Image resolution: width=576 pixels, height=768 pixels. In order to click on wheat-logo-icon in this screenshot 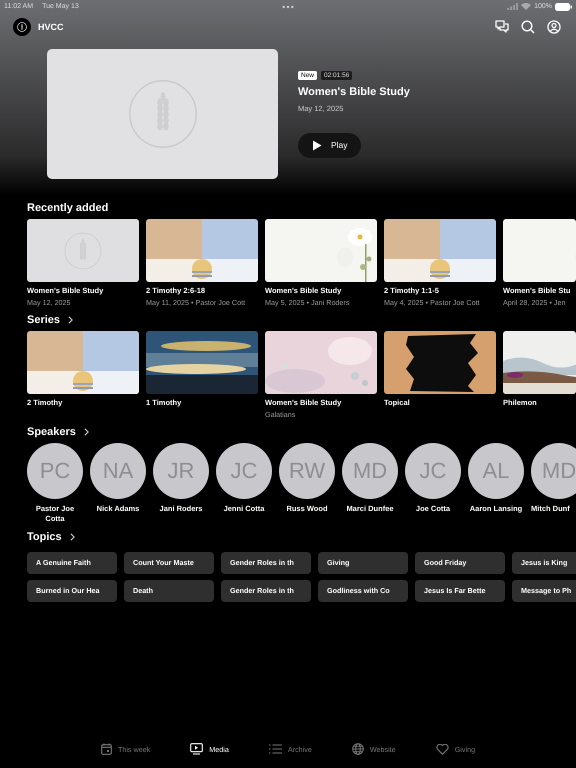, I will do `click(163, 114)`.